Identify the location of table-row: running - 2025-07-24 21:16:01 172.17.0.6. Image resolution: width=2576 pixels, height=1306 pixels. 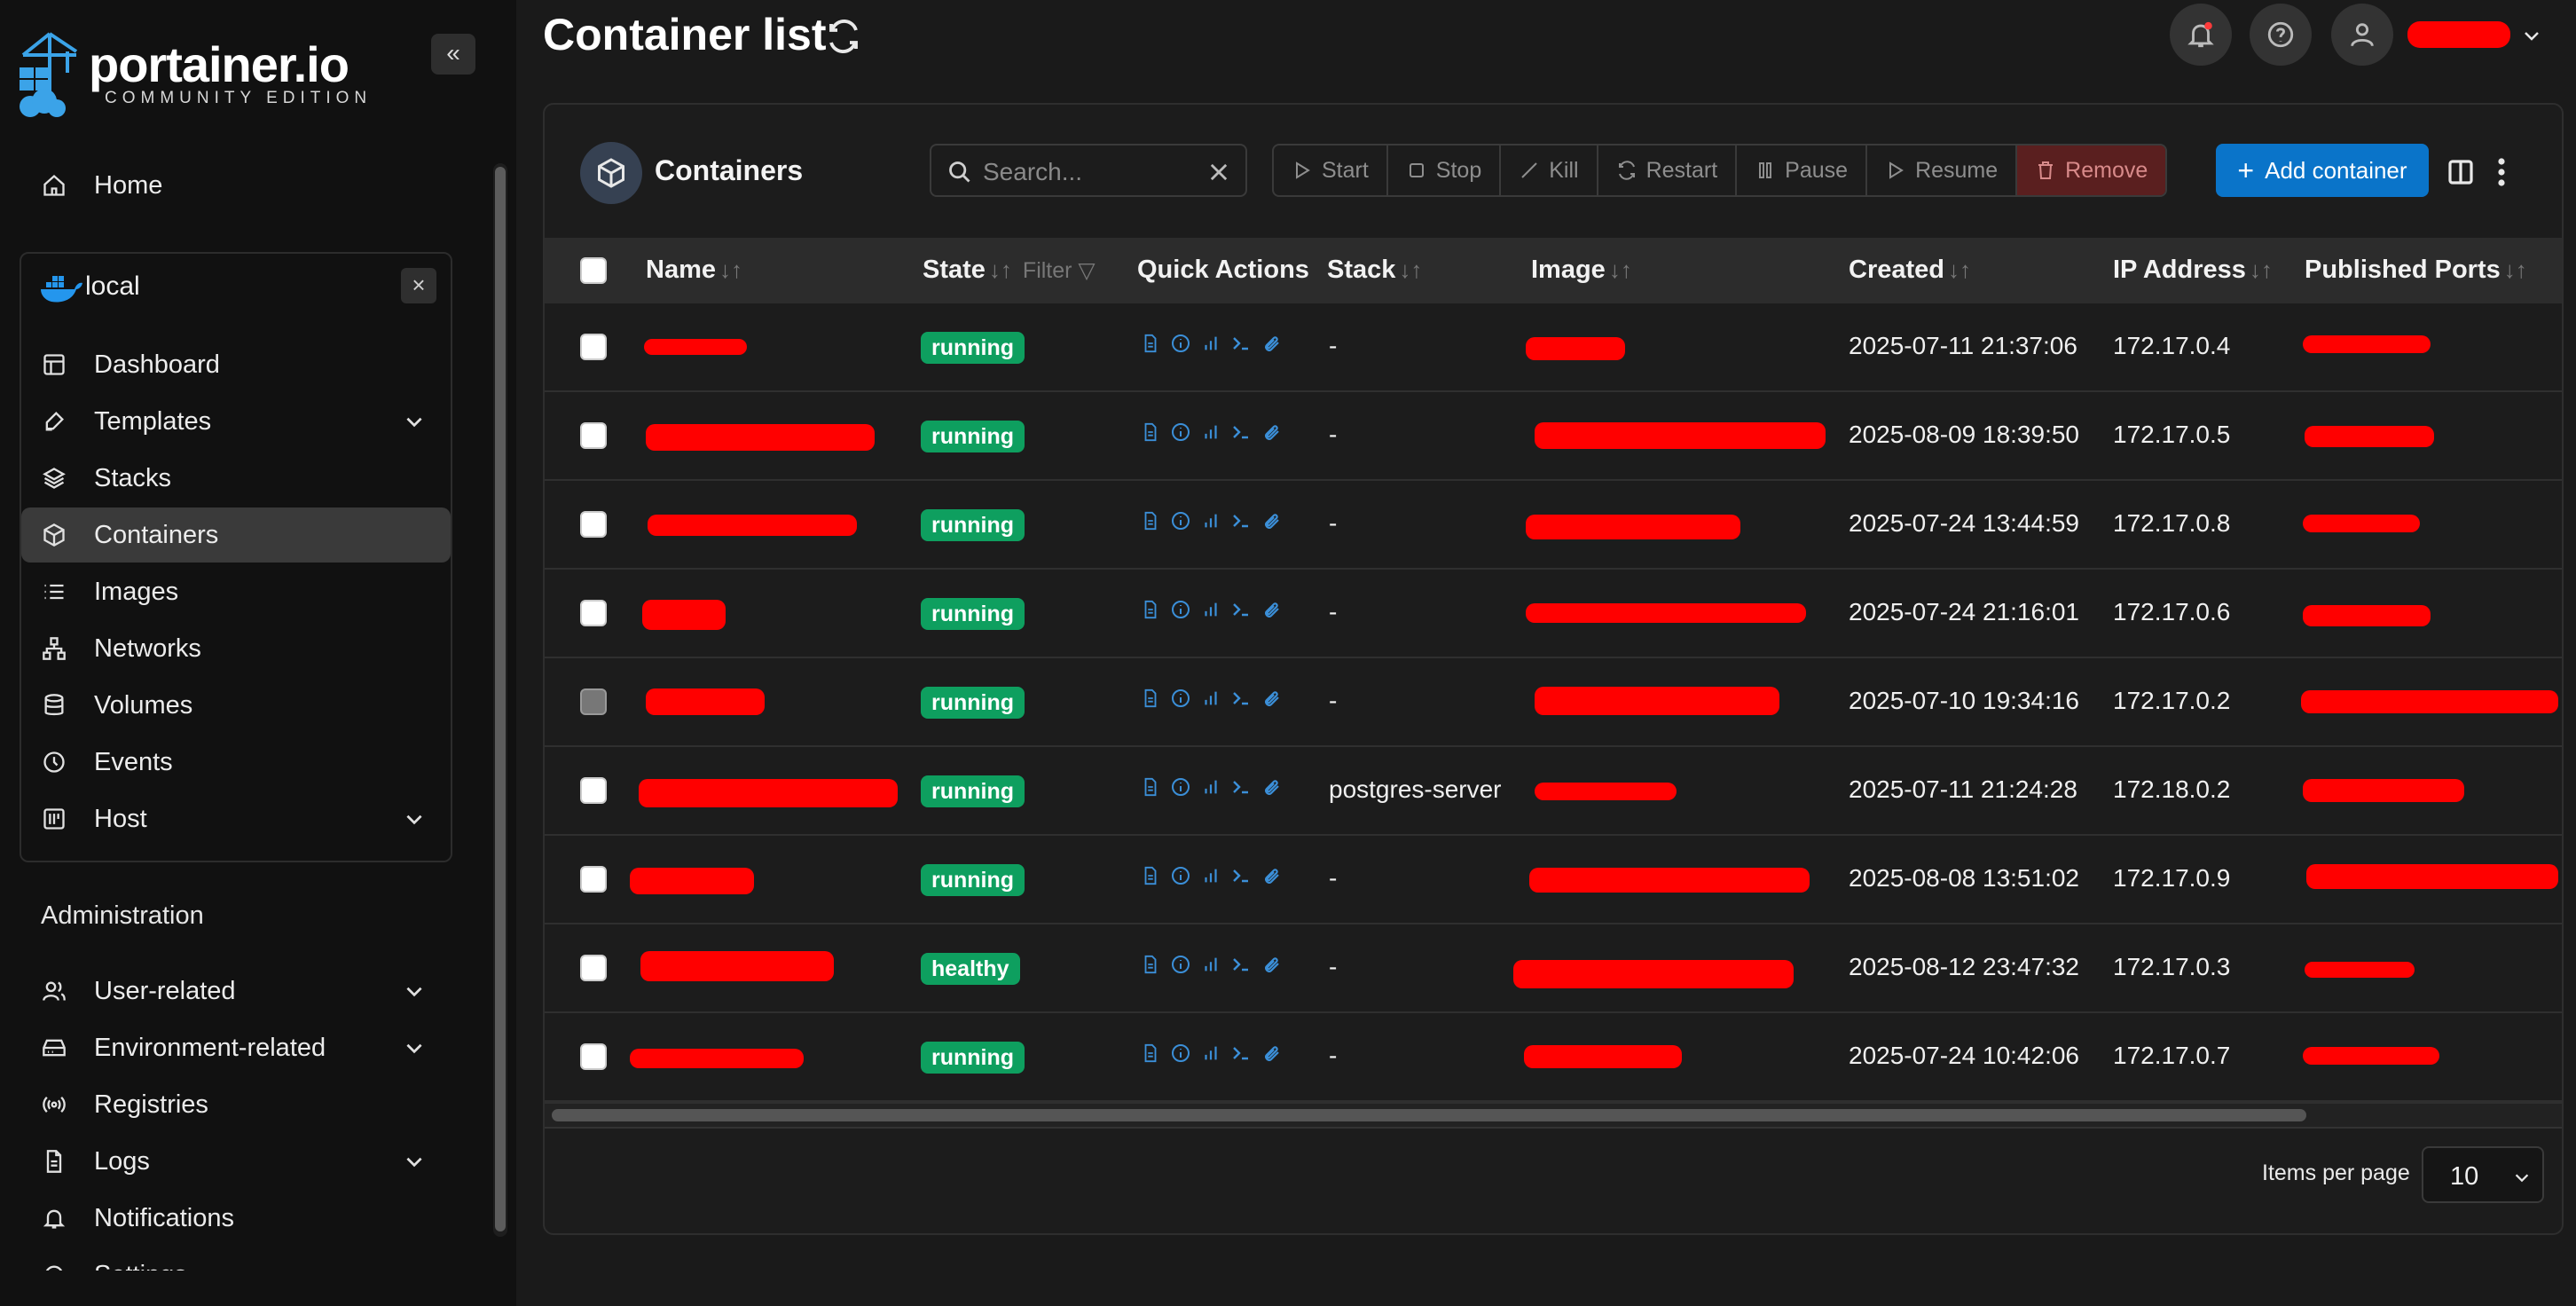
(1553, 614).